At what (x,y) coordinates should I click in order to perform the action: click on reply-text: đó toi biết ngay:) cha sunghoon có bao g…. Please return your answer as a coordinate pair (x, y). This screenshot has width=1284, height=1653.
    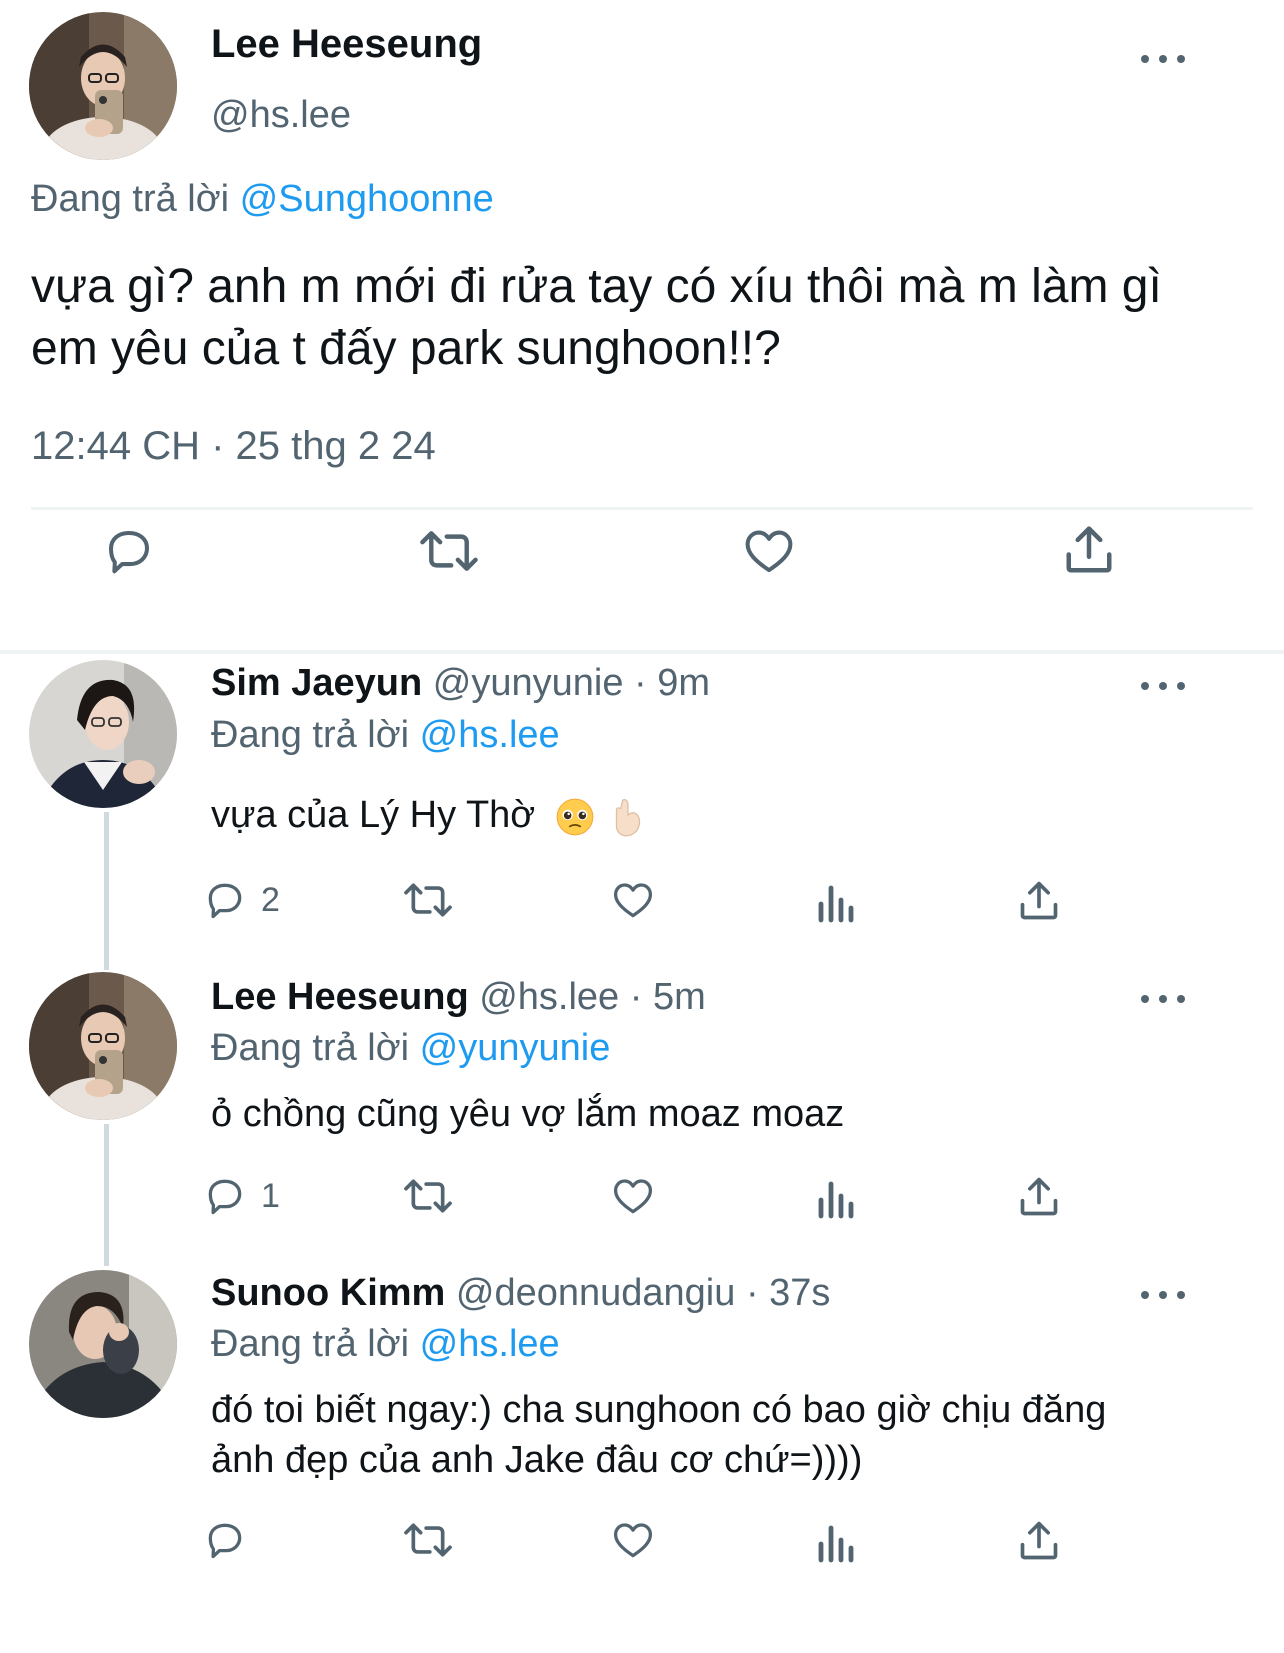
    Looking at the image, I should click on (659, 1435).